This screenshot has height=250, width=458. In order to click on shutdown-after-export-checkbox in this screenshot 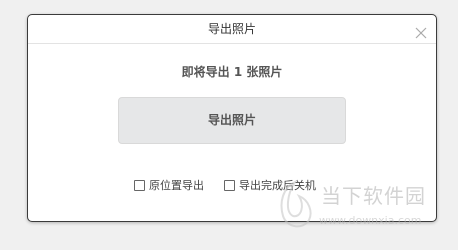, I will do `click(229, 185)`.